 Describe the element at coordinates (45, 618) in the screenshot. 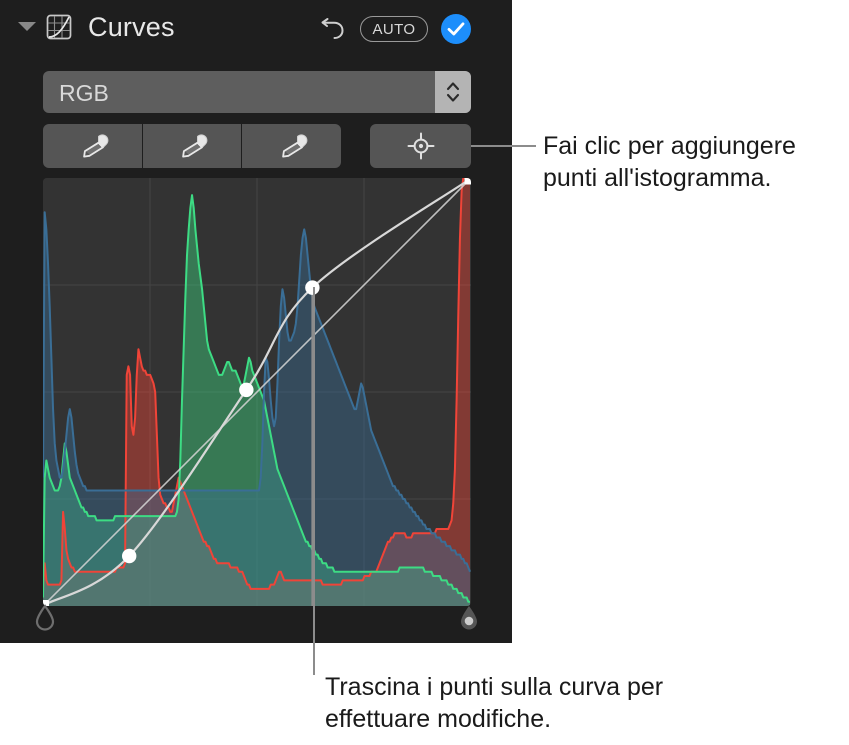

I see `black-point-droplet-handle` at that location.